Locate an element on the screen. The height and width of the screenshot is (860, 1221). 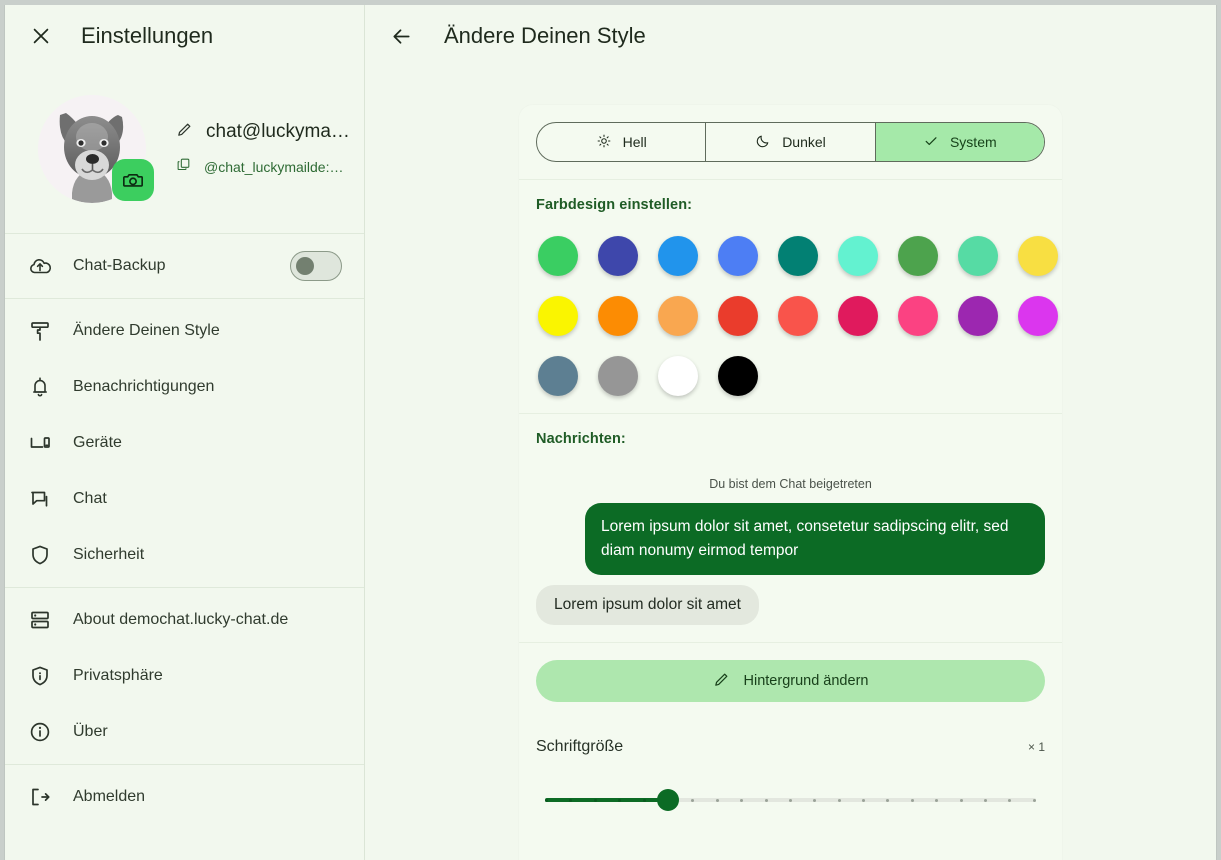
color-section-title: Farbdesign einstellen: is located at coordinates (614, 205).